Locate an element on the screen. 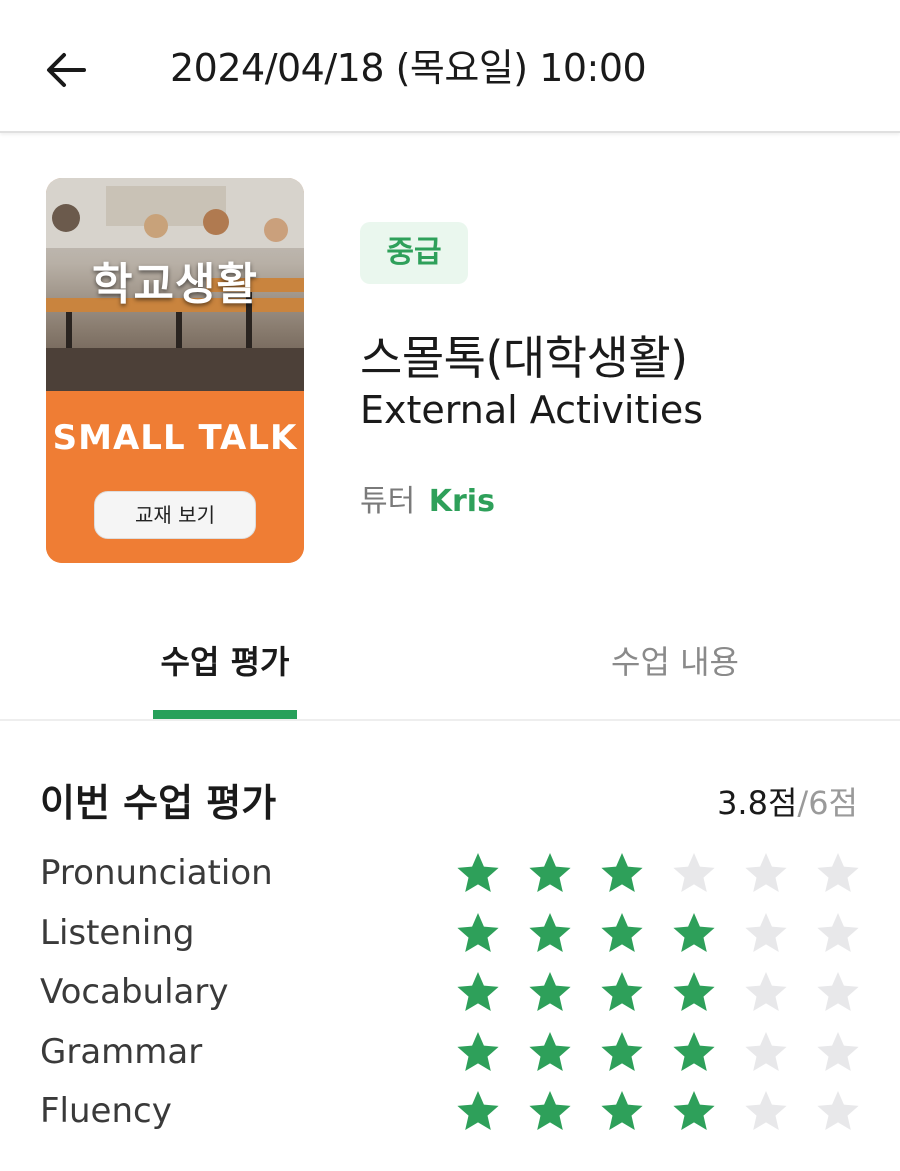 The height and width of the screenshot is (1171, 900). tab-lesson-evaluation: 수업 평가 is located at coordinates (225, 662).